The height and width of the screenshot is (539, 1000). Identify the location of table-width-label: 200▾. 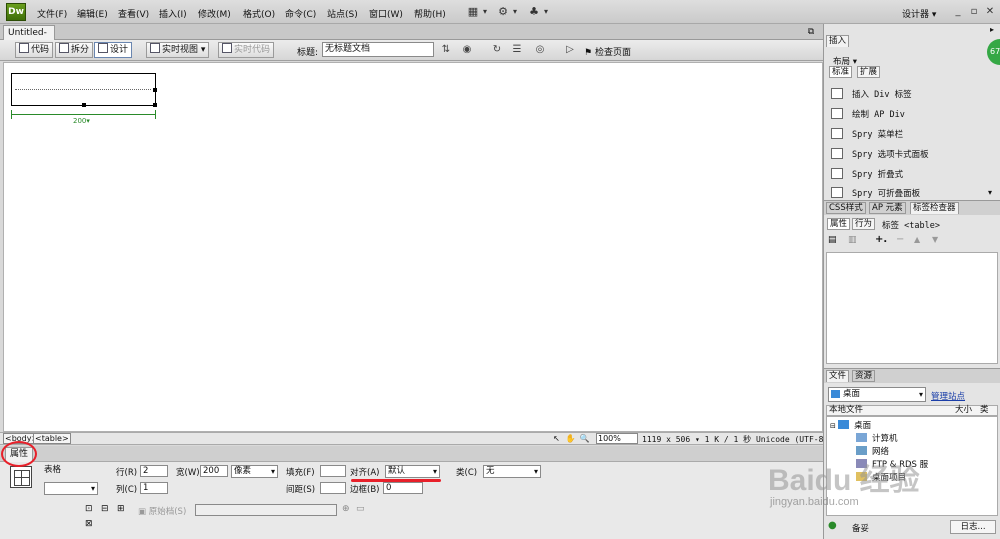
(81, 121).